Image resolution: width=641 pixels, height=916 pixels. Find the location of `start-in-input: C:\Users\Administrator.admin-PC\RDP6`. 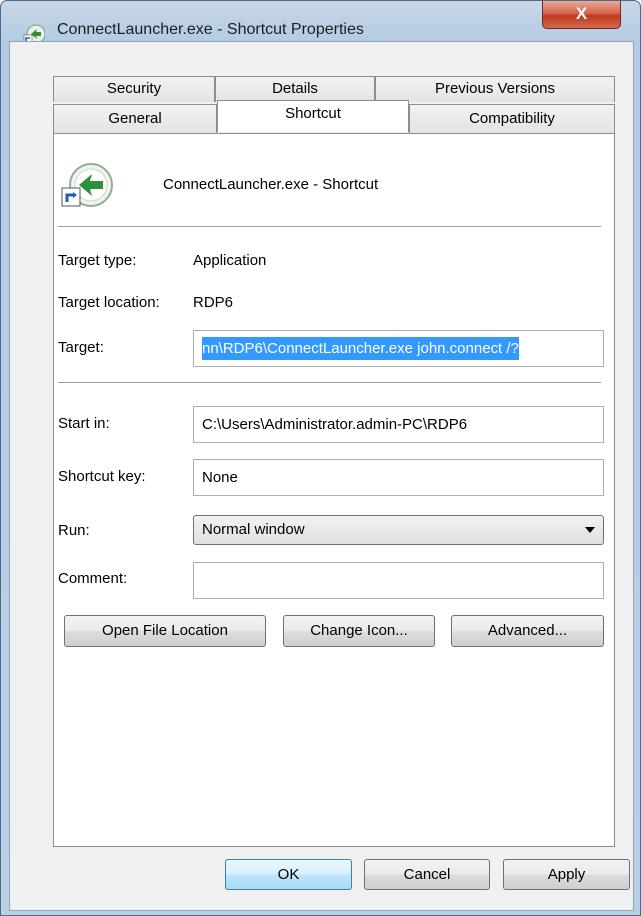

start-in-input: C:\Users\Administrator.admin-PC\RDP6 is located at coordinates (398, 424).